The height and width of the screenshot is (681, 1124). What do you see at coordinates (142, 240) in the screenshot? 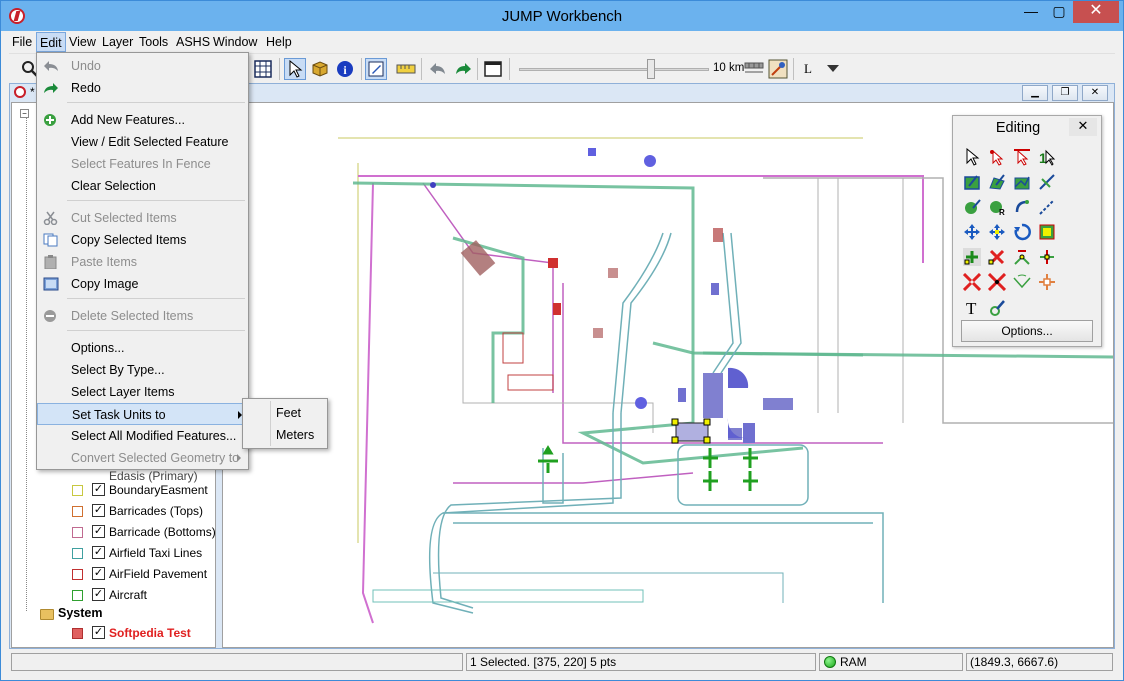
I see `menu-item-copy-selected-items: Copy Selected Items` at bounding box center [142, 240].